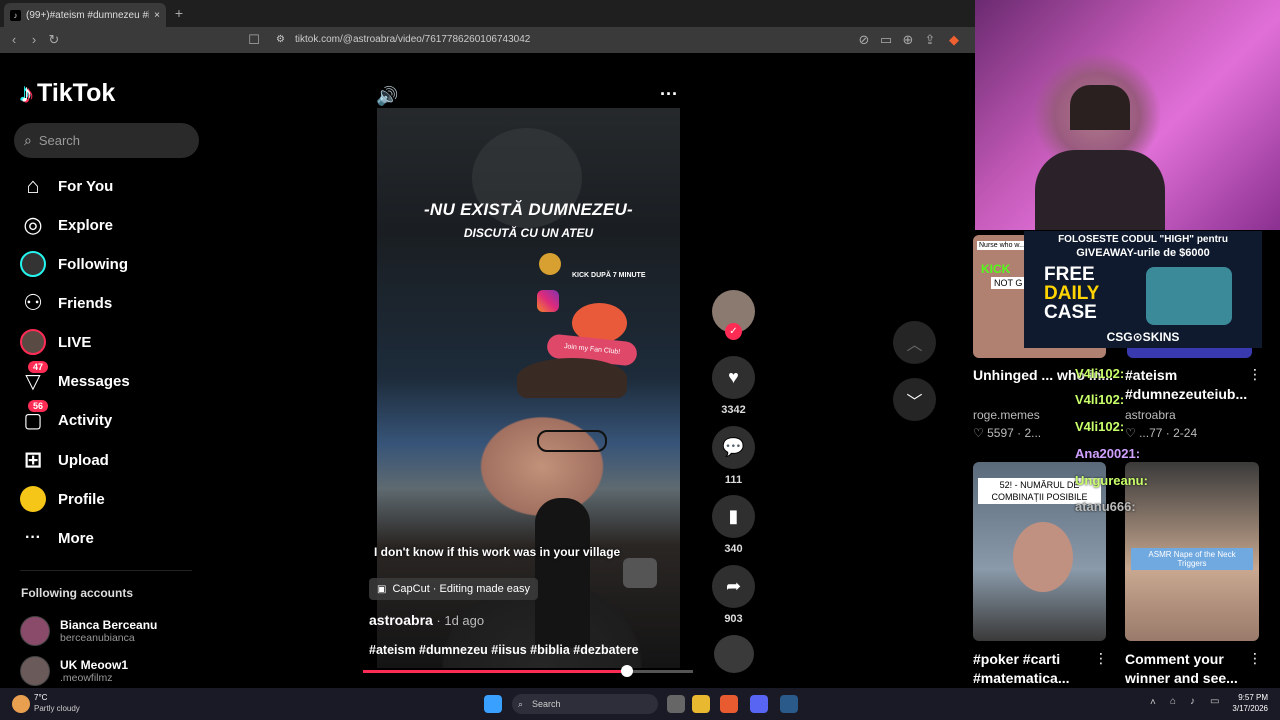 The image size is (1280, 720). I want to click on upload-icon: ⊞, so click(33, 459).